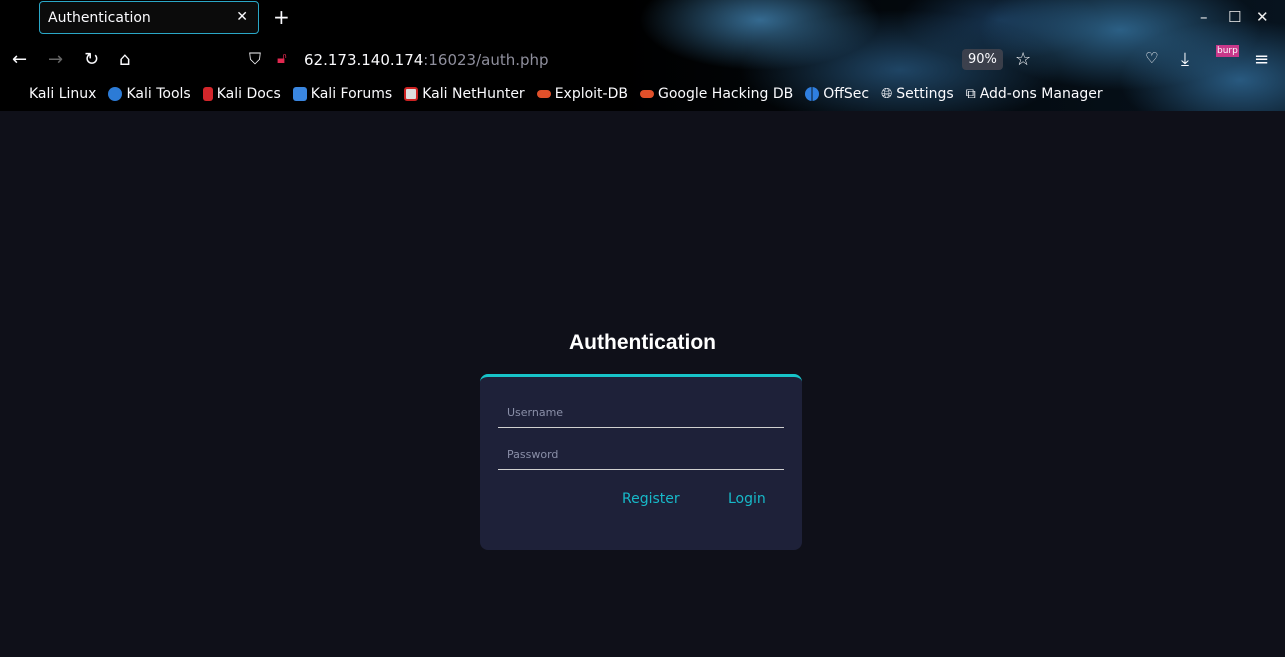 This screenshot has height=657, width=1285. Describe the element at coordinates (62, 94) in the screenshot. I see `bookmark-kali-linux: Kali Linux` at that location.